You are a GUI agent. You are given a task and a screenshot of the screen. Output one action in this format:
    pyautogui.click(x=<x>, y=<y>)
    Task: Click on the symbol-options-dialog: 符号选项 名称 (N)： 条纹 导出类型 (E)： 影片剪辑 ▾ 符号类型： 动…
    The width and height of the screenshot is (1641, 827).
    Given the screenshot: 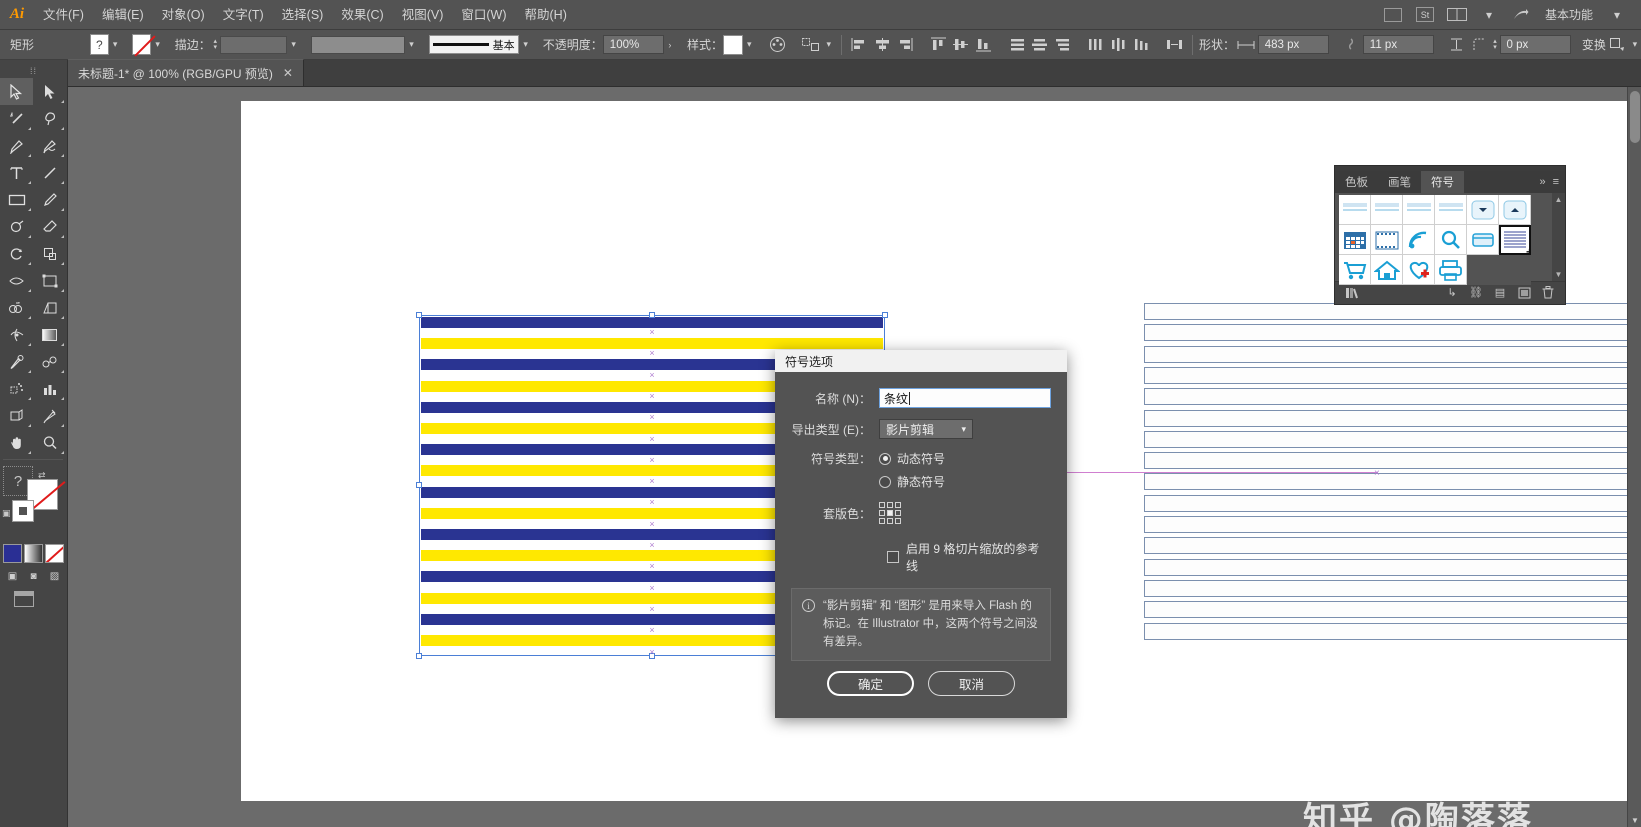 What is the action you would take?
    pyautogui.click(x=921, y=534)
    